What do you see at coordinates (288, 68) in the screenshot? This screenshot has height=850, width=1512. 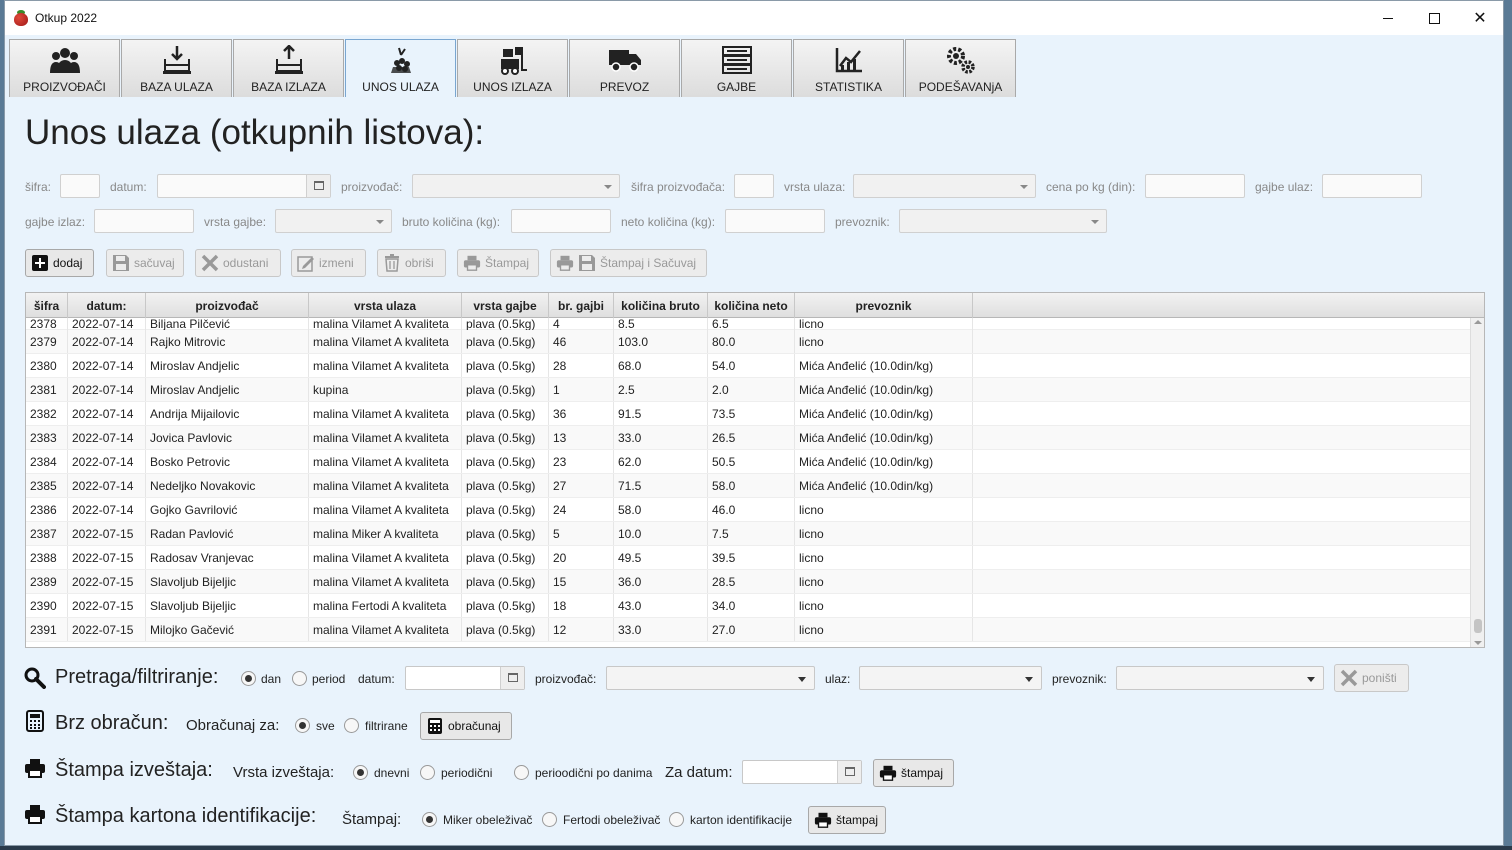 I see `tab-baza-izlaza: BAZA IZLAZA` at bounding box center [288, 68].